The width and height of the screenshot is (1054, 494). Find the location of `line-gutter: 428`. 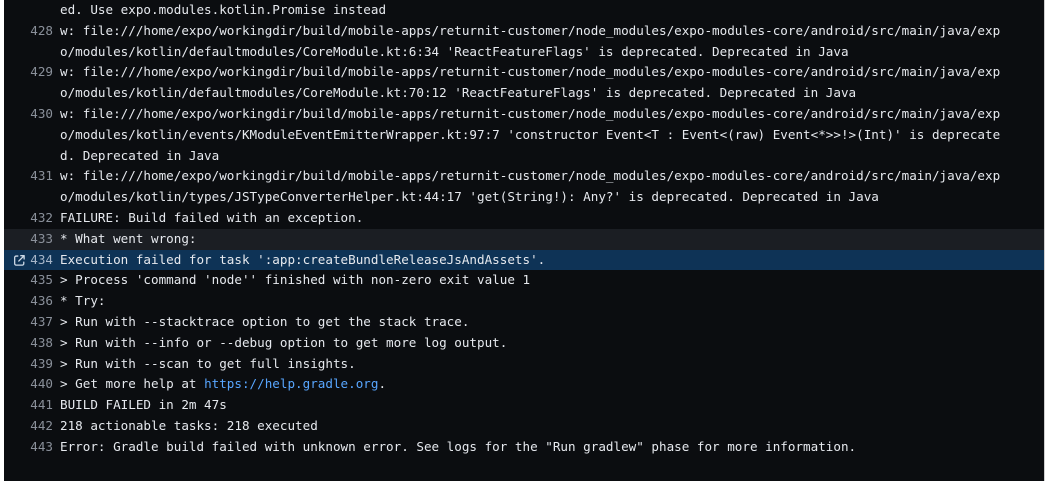

line-gutter: 428 is located at coordinates (32, 31).